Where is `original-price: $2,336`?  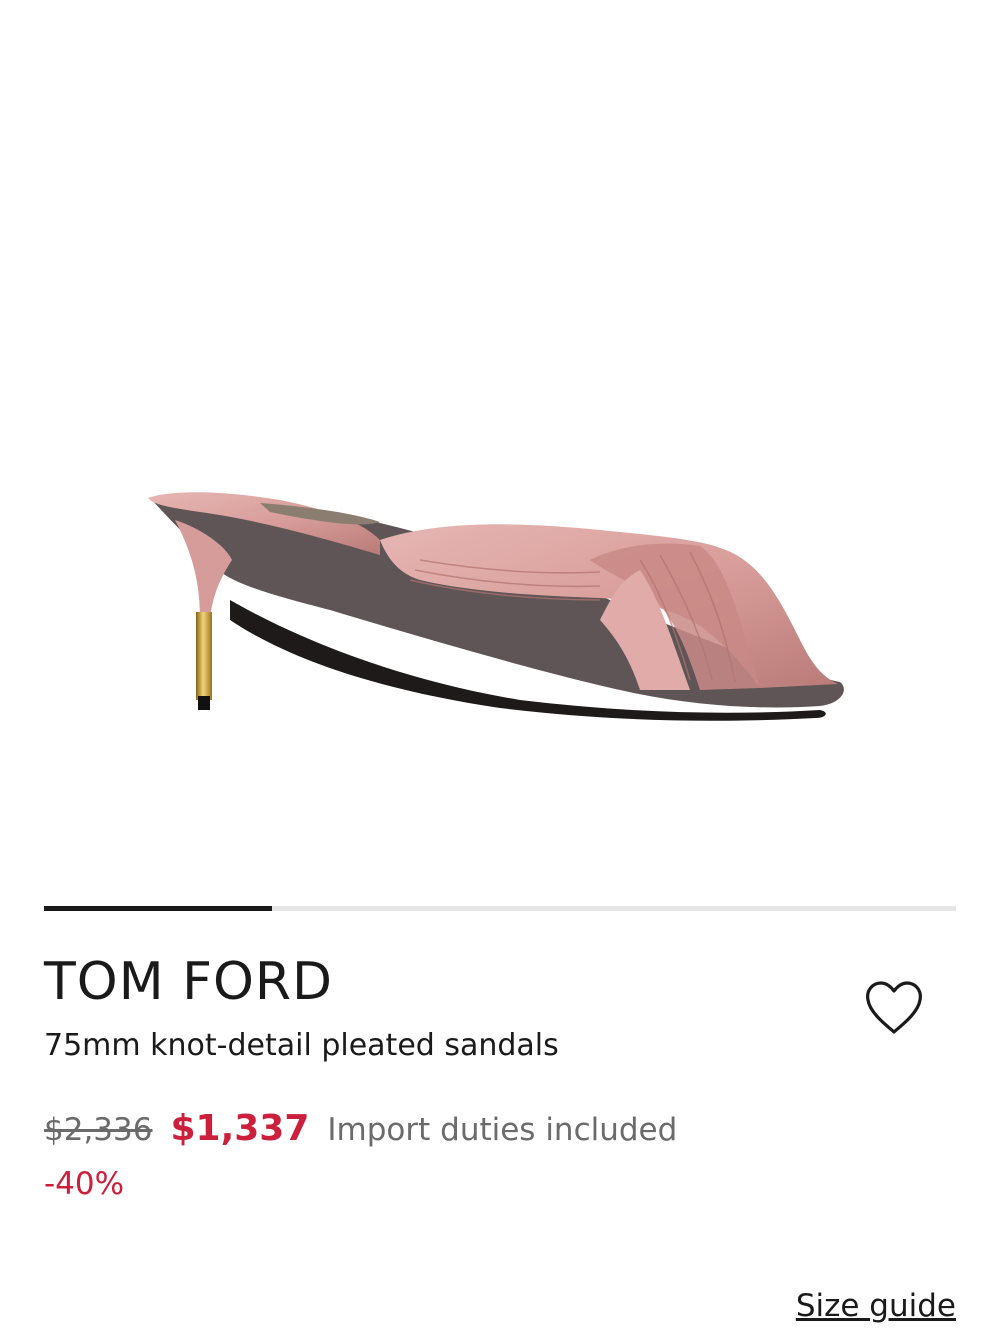
original-price: $2,336 is located at coordinates (98, 1130).